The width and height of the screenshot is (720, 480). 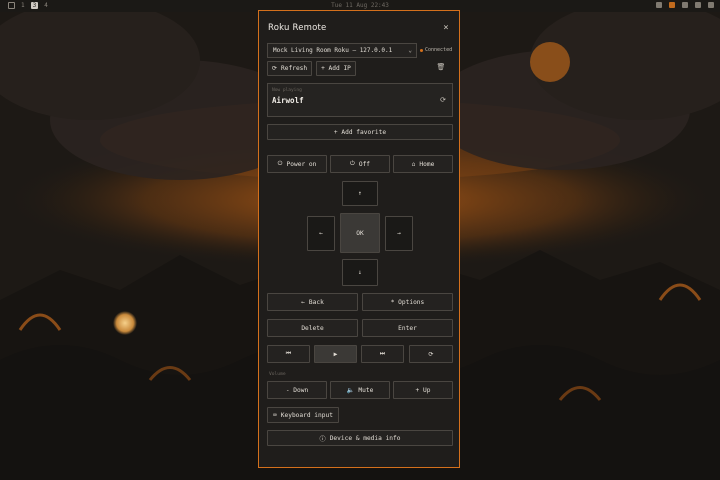 I want to click on off-button: ⏻ Off, so click(x=360, y=164).